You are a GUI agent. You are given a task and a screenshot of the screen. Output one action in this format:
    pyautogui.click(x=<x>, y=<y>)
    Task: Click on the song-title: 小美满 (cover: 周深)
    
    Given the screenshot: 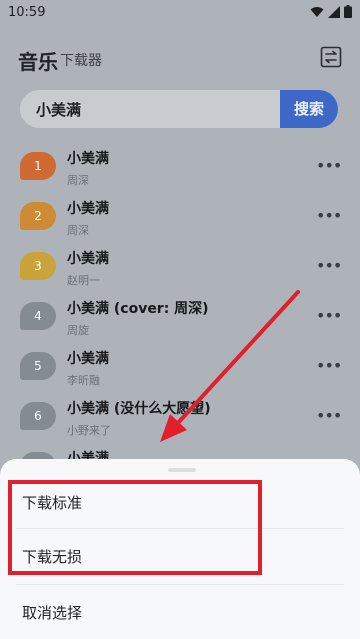 What is the action you would take?
    pyautogui.click(x=138, y=309)
    